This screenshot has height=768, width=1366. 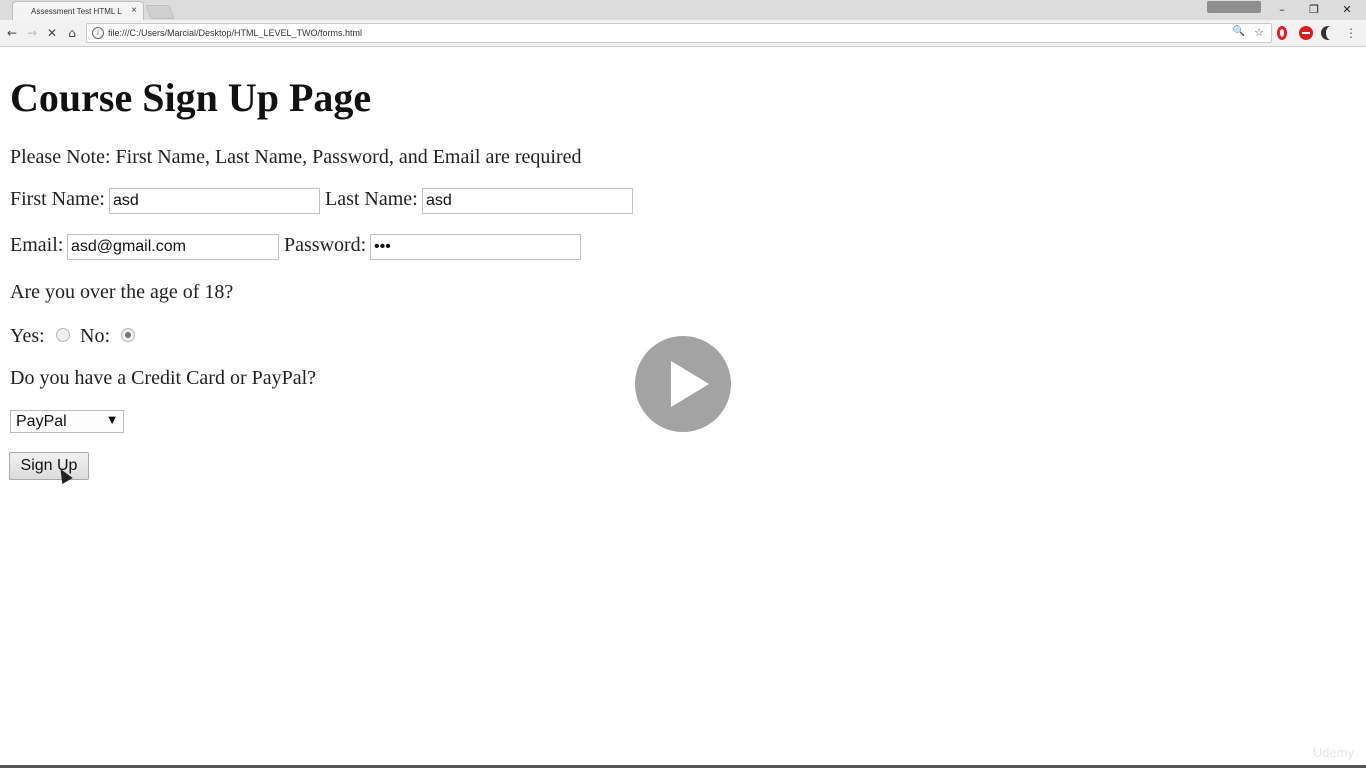 What do you see at coordinates (12, 33) in the screenshot?
I see `back-icon: ←` at bounding box center [12, 33].